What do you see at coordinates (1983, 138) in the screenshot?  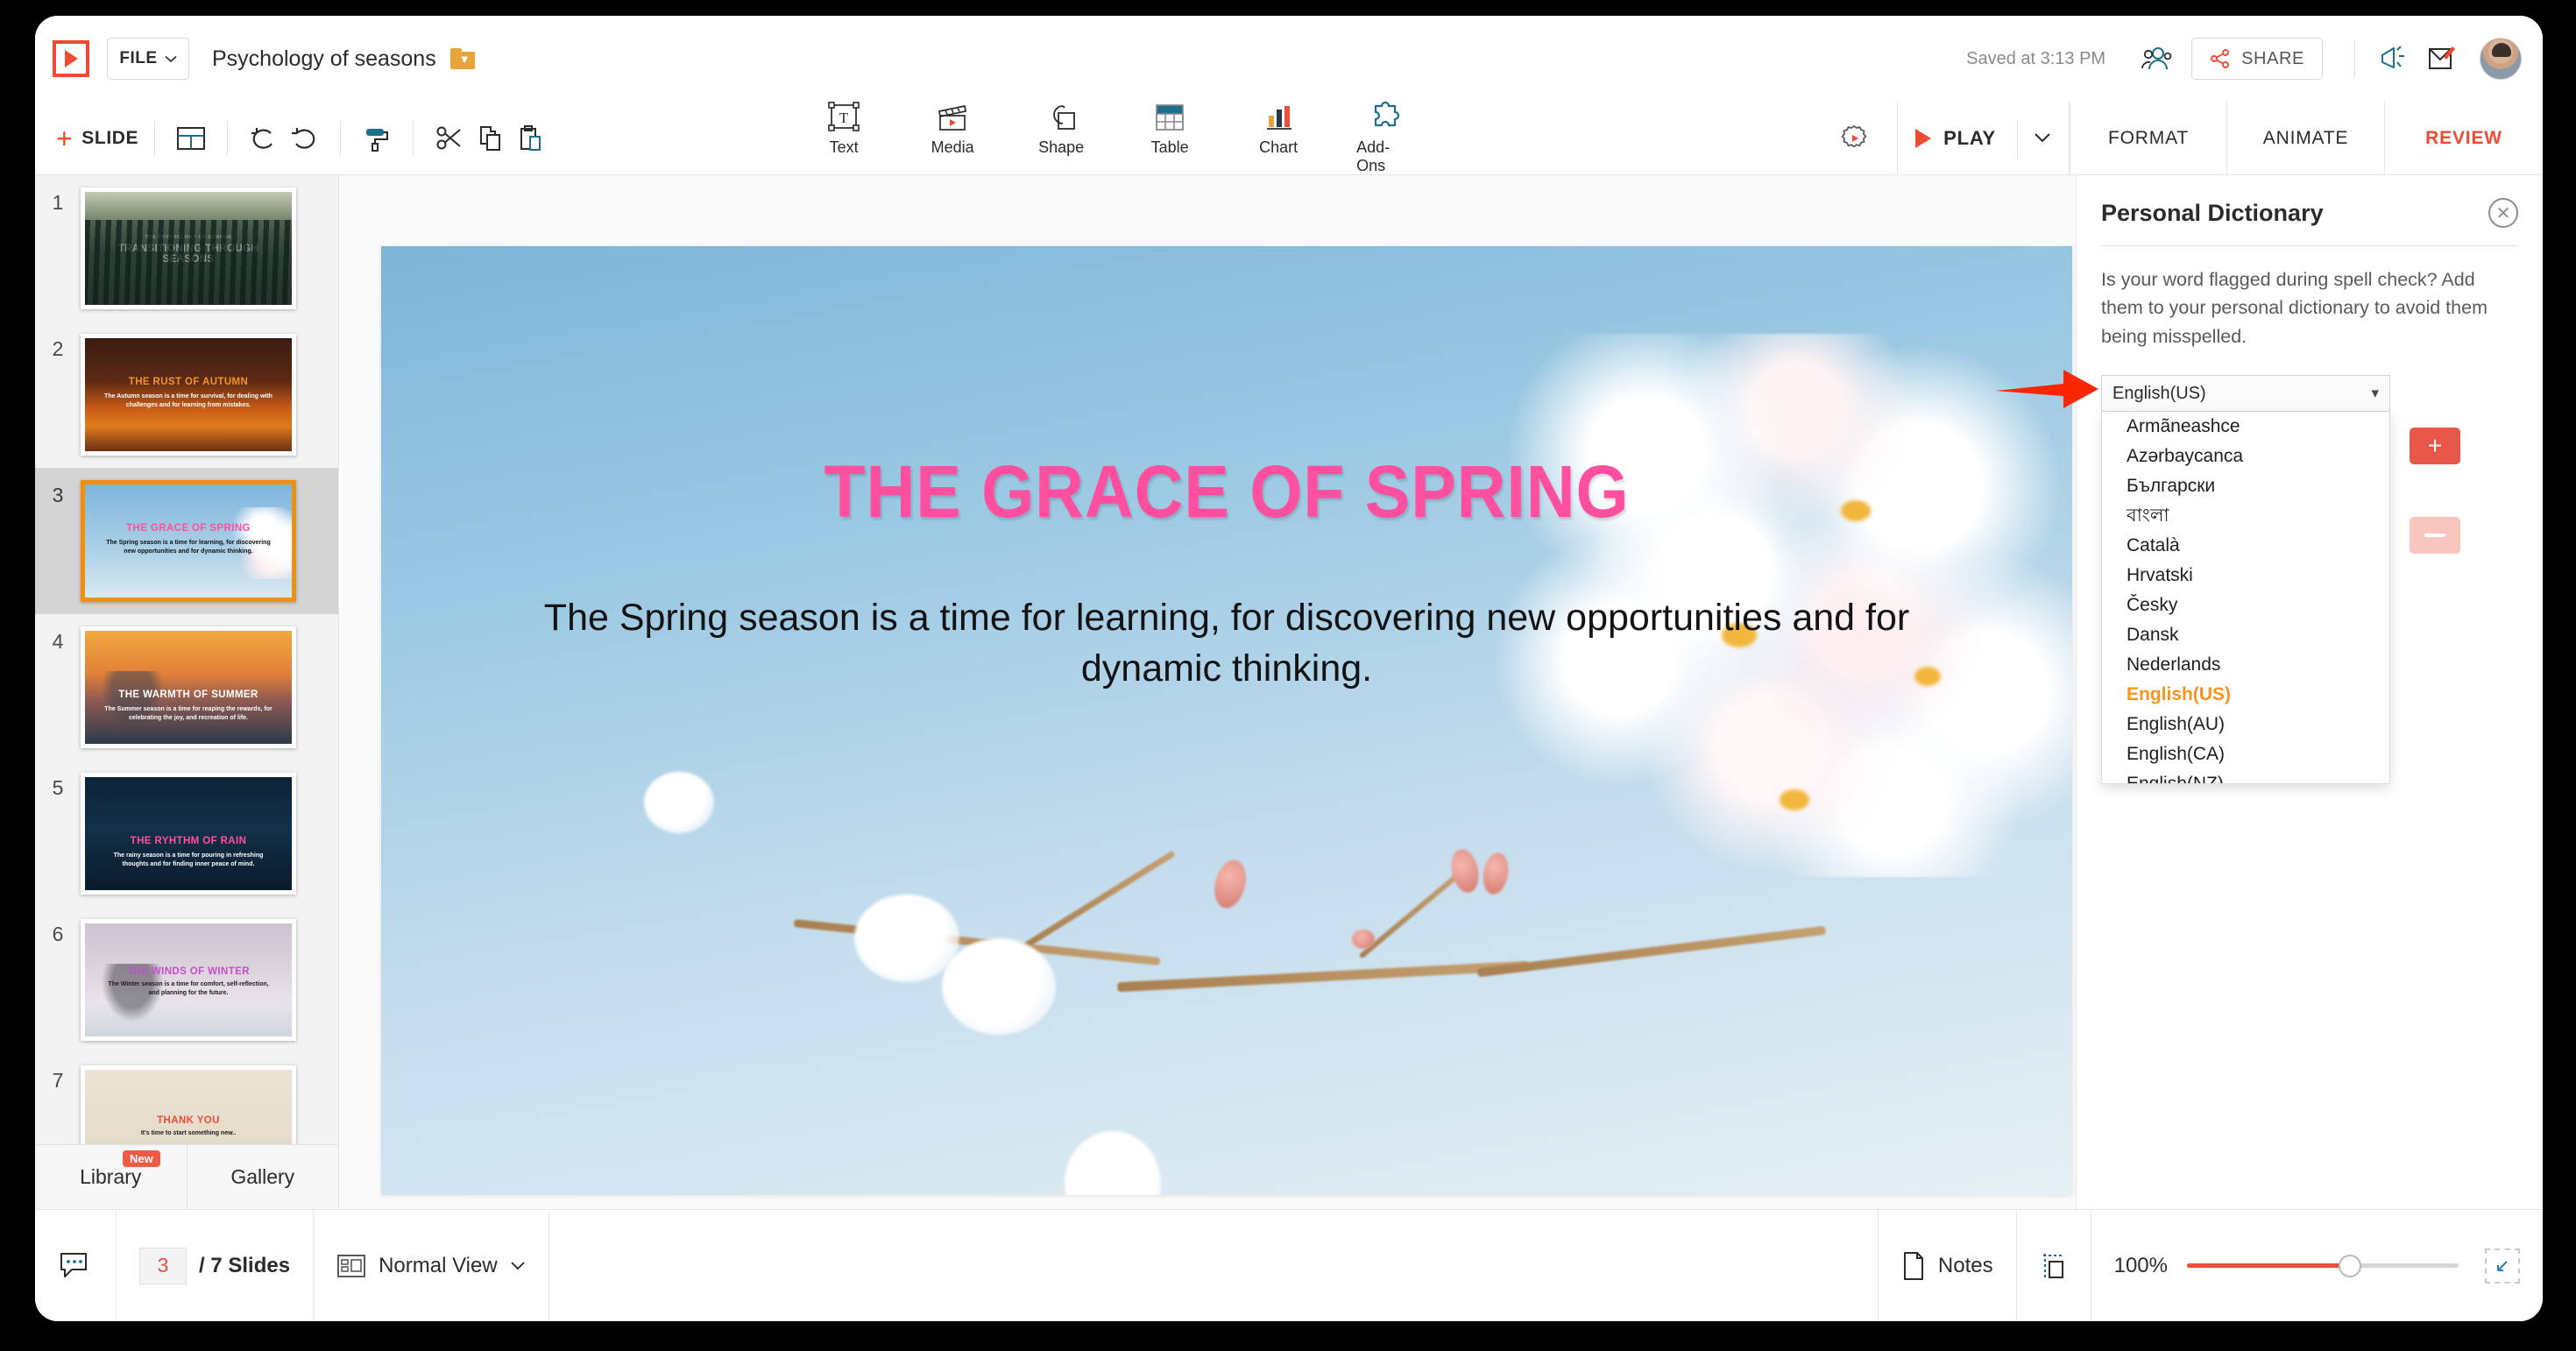 I see `play-button: PLAY` at bounding box center [1983, 138].